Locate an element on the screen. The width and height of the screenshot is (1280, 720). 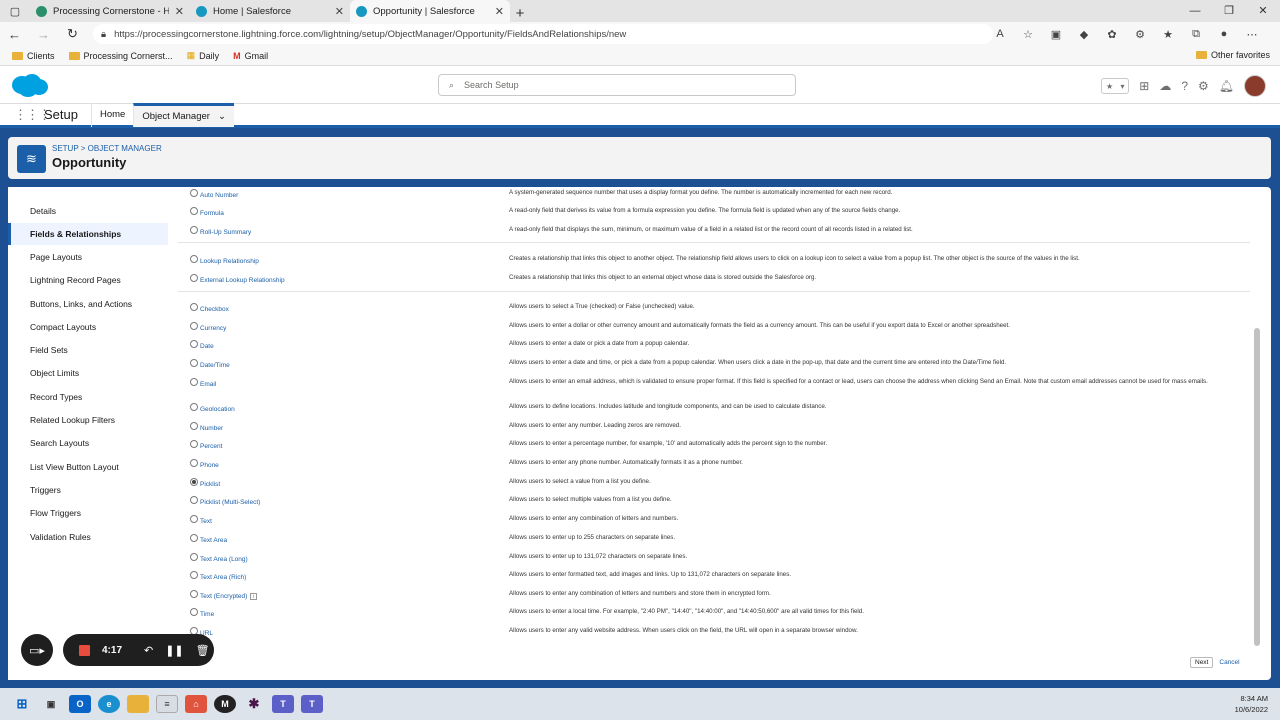
close-window-icon: ✕ is located at coordinates (1263, 11).